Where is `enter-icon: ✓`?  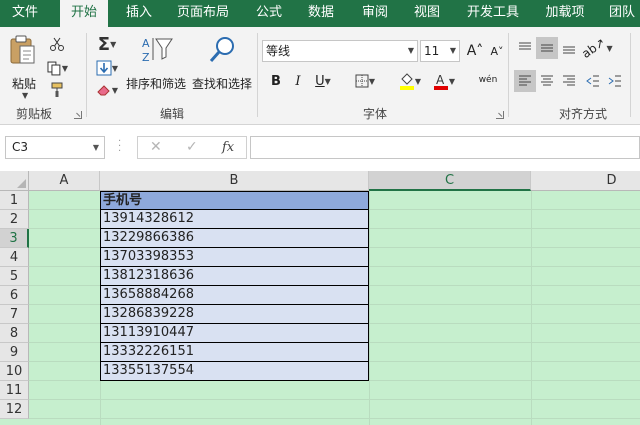 enter-icon: ✓ is located at coordinates (192, 147).